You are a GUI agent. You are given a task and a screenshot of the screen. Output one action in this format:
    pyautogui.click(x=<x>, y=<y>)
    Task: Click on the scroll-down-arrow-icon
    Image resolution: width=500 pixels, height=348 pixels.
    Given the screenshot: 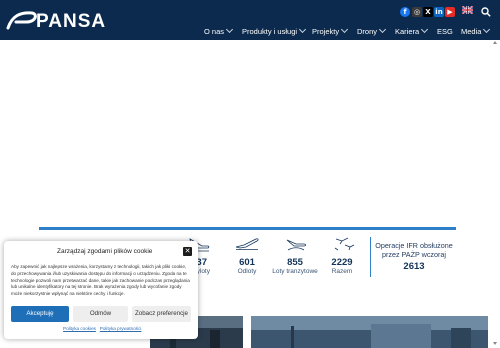 What is the action you would take?
    pyautogui.click(x=495, y=343)
    